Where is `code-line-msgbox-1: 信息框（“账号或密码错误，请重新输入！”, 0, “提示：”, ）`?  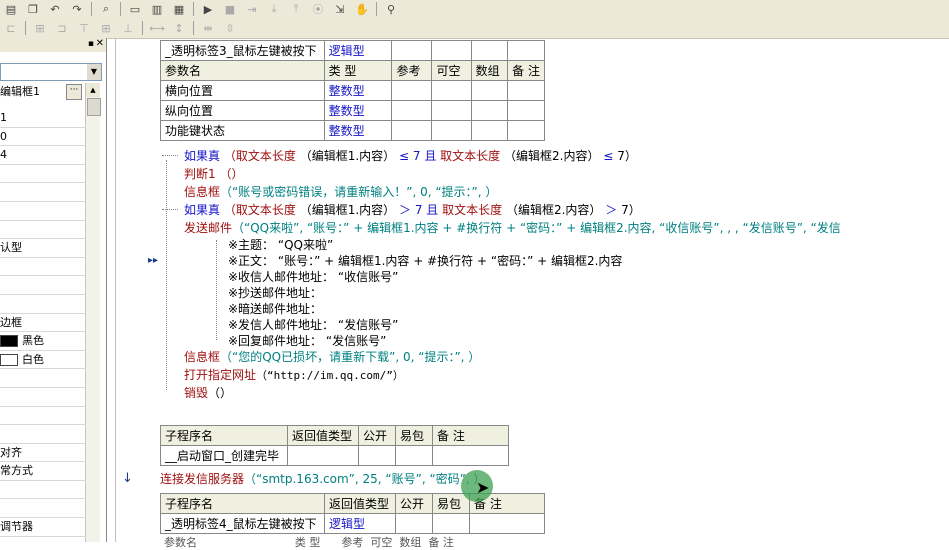
code-line-msgbox-1: 信息框（“账号或密码错误，请重新输入！”, 0, “提示：”, ） is located at coordinates (340, 191).